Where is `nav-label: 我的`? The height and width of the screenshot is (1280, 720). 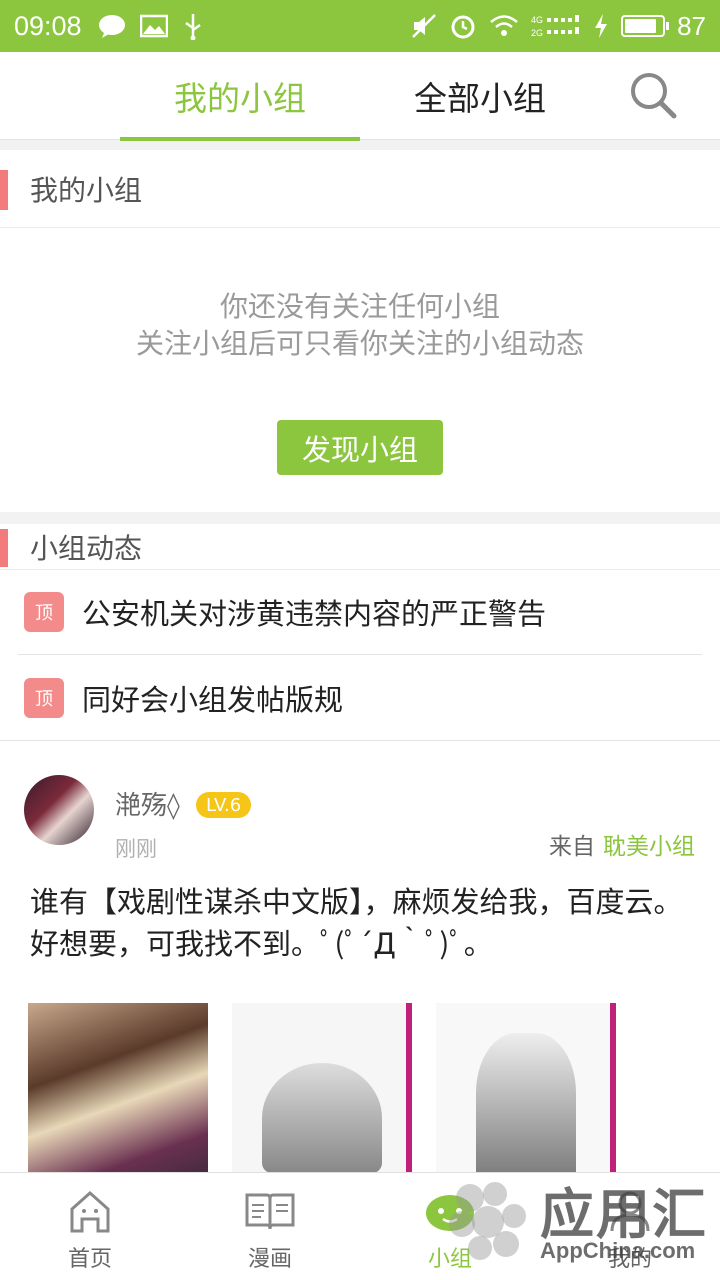 nav-label: 我的 is located at coordinates (629, 1259).